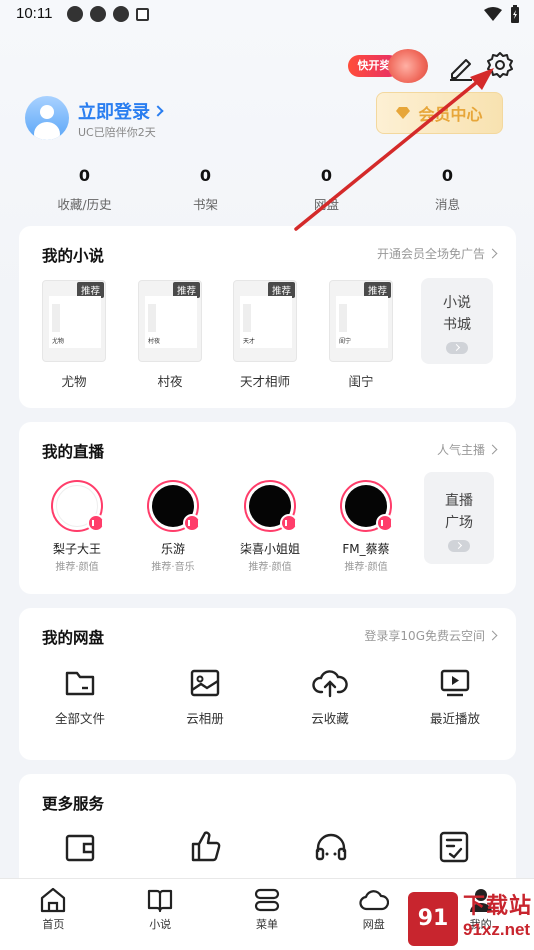  What do you see at coordinates (53, 914) in the screenshot?
I see `nav-home: 首页` at bounding box center [53, 914].